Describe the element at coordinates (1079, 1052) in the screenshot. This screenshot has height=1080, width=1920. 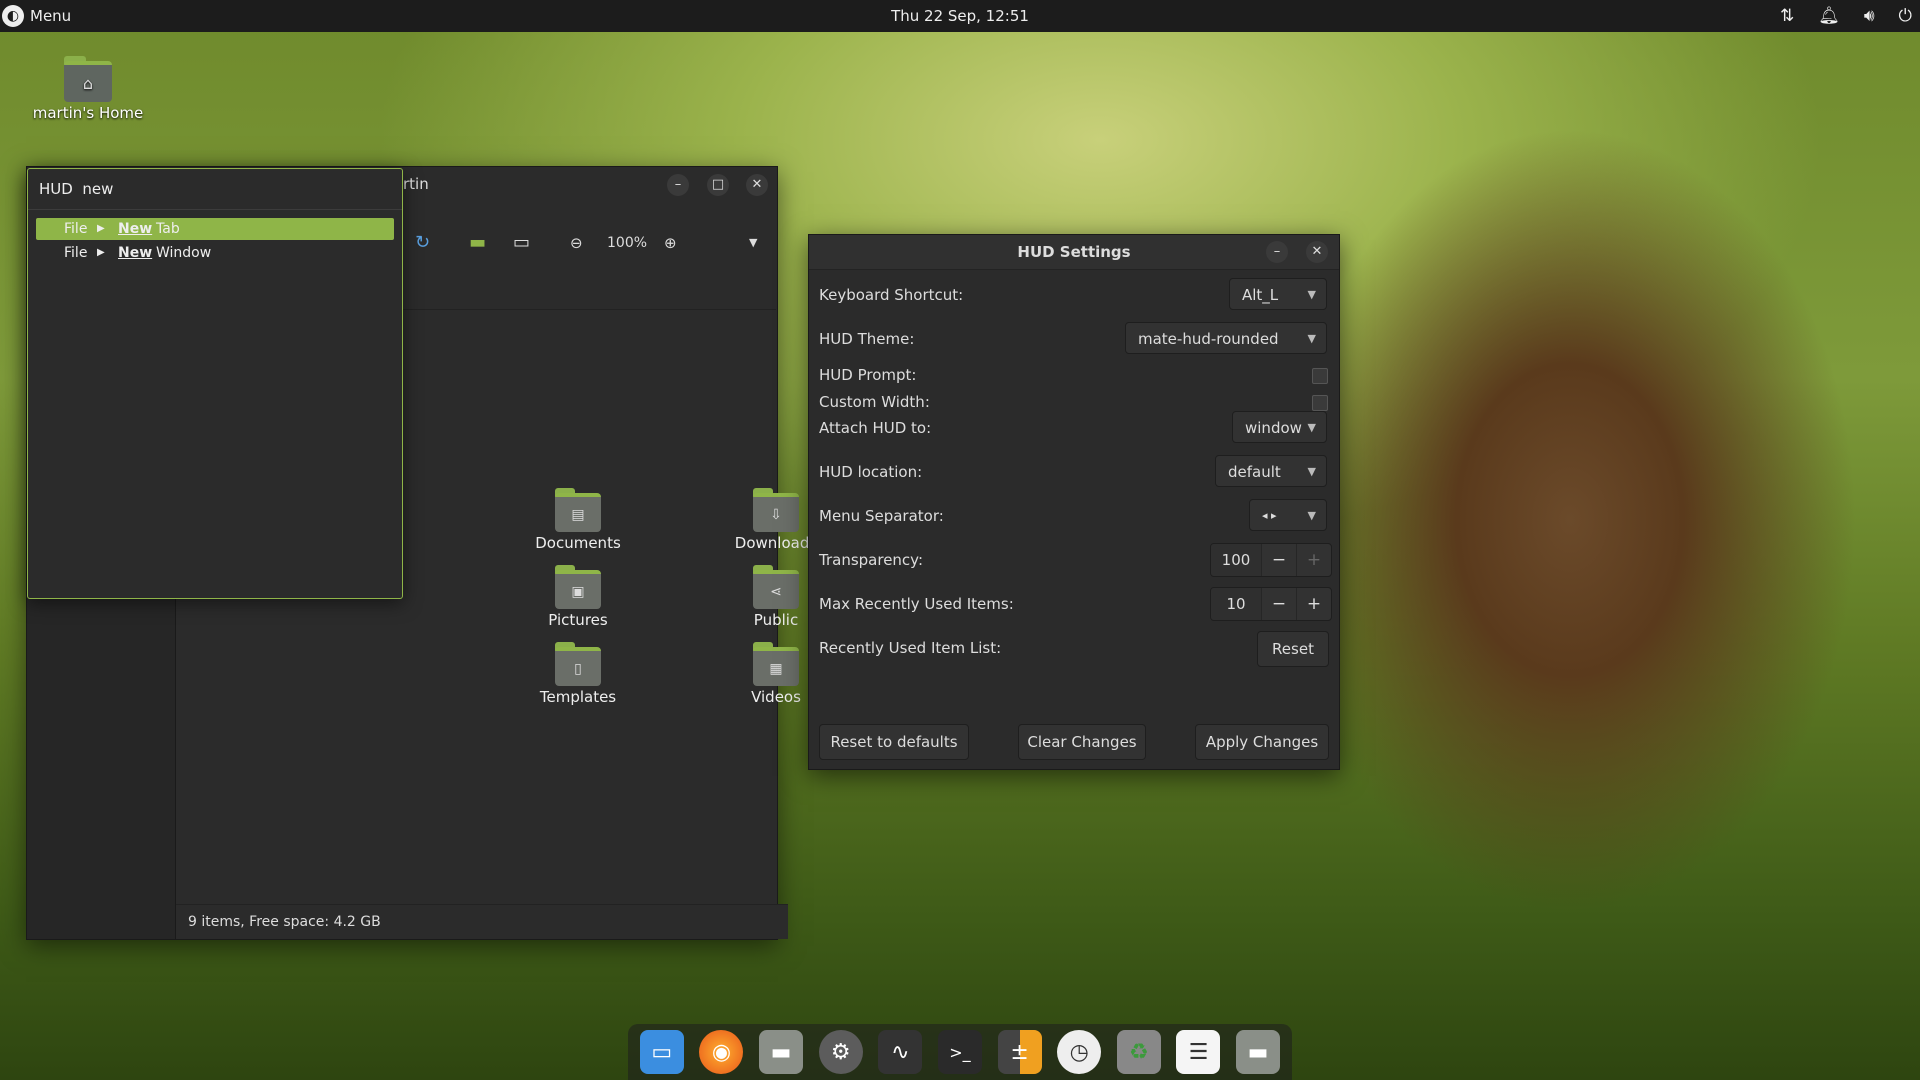
I see `clock-icon: ◷` at that location.